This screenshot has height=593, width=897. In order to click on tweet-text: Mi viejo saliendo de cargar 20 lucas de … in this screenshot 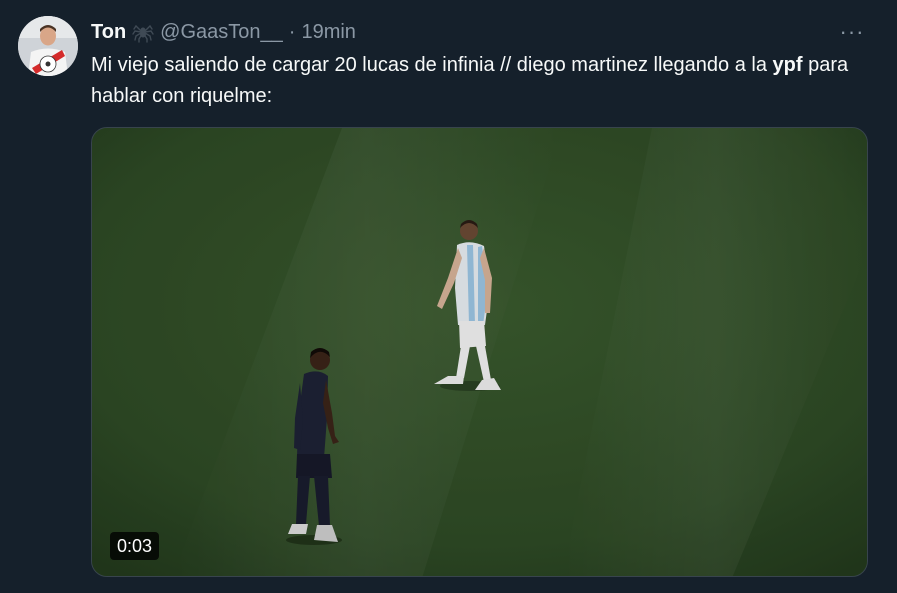, I will do `click(476, 81)`.